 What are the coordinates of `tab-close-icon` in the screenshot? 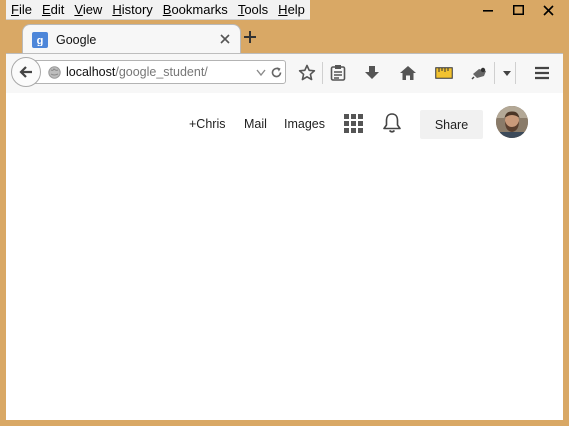 It's located at (225, 39).